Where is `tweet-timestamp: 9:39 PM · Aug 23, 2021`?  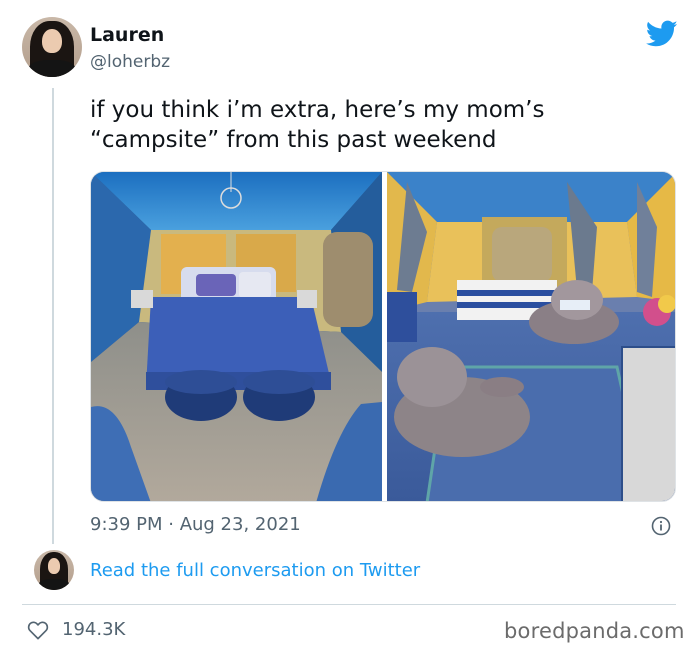 tweet-timestamp: 9:39 PM · Aug 23, 2021 is located at coordinates (195, 524).